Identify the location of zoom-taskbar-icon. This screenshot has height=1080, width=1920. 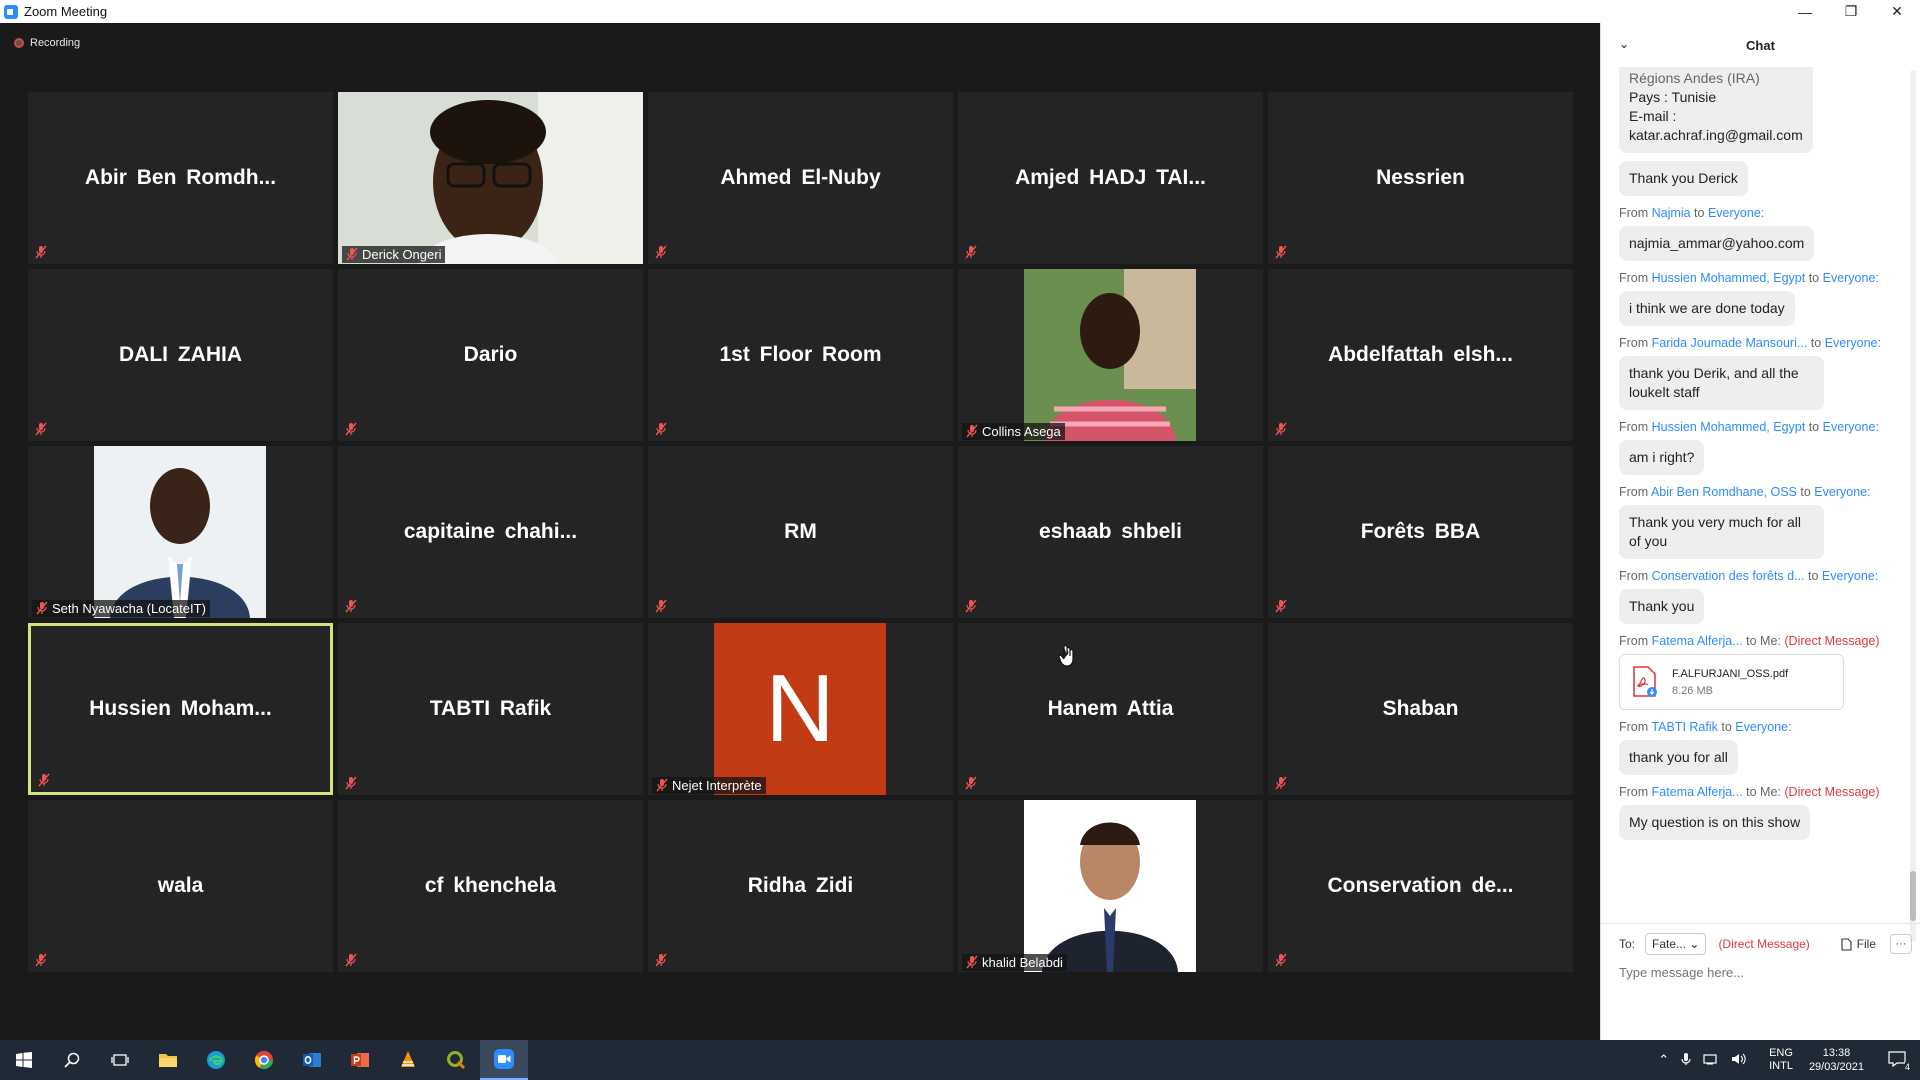
(504, 1060).